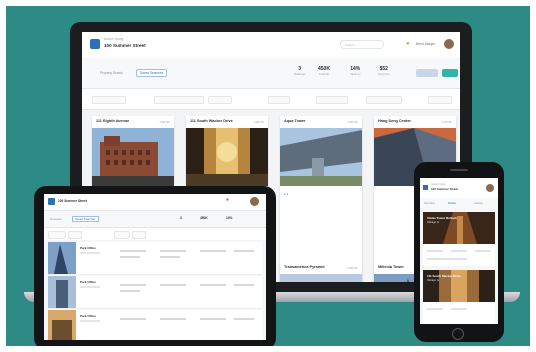 The image size is (536, 352). Describe the element at coordinates (383, 71) in the screenshot. I see `stat-avg-rent: $52 Avg Rent` at that location.